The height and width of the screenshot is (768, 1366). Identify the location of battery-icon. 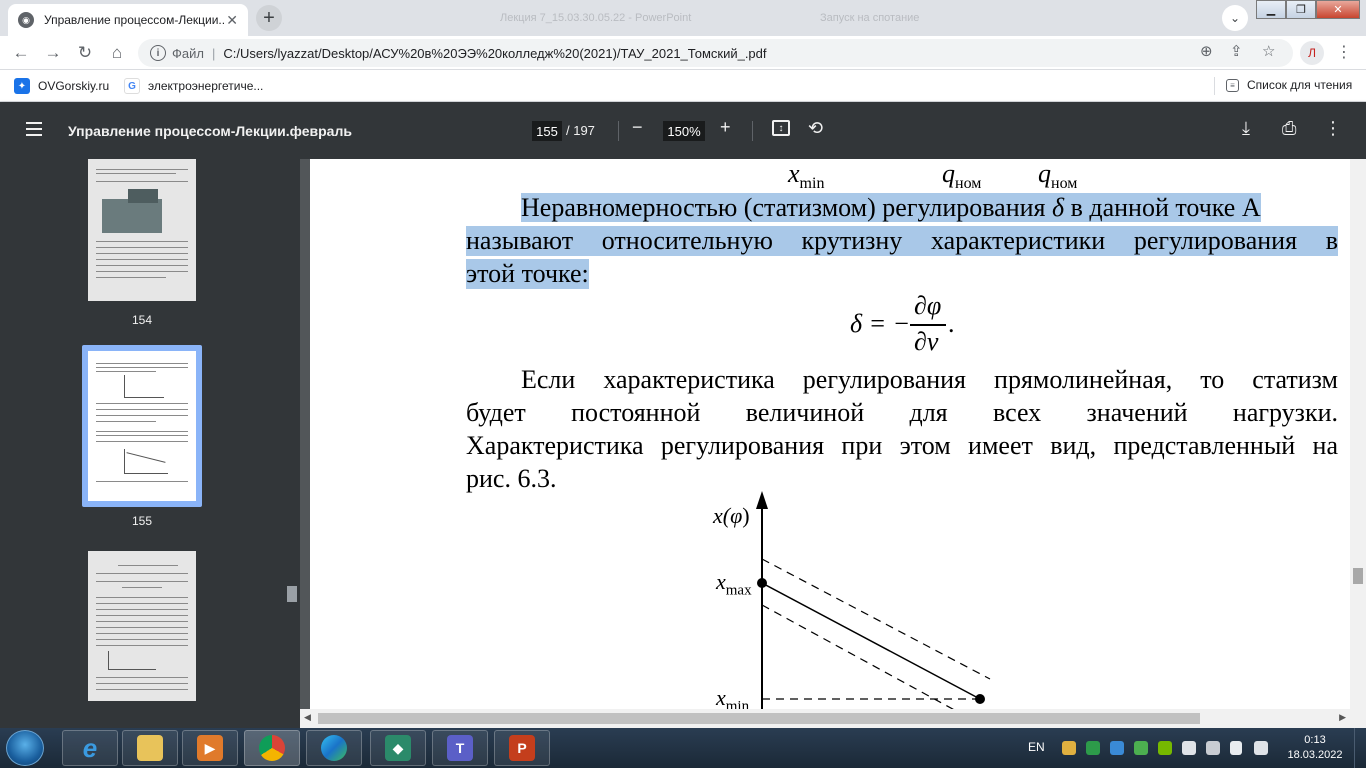
(1213, 748).